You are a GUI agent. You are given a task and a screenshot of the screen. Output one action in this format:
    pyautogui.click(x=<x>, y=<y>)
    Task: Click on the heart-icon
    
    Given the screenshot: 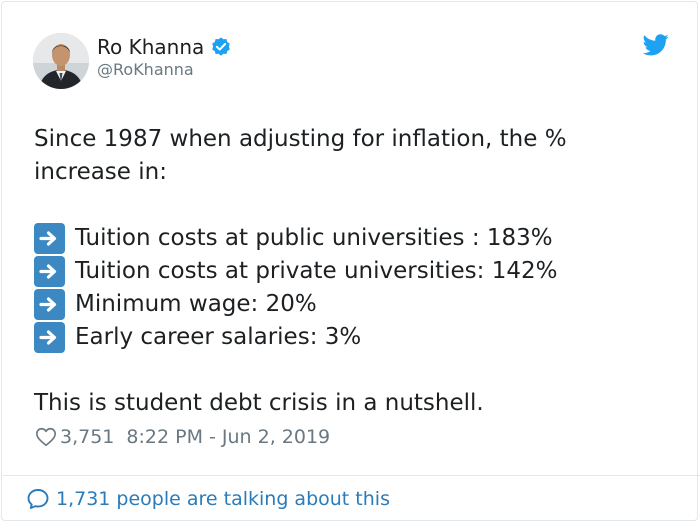 What is the action you would take?
    pyautogui.click(x=46, y=437)
    